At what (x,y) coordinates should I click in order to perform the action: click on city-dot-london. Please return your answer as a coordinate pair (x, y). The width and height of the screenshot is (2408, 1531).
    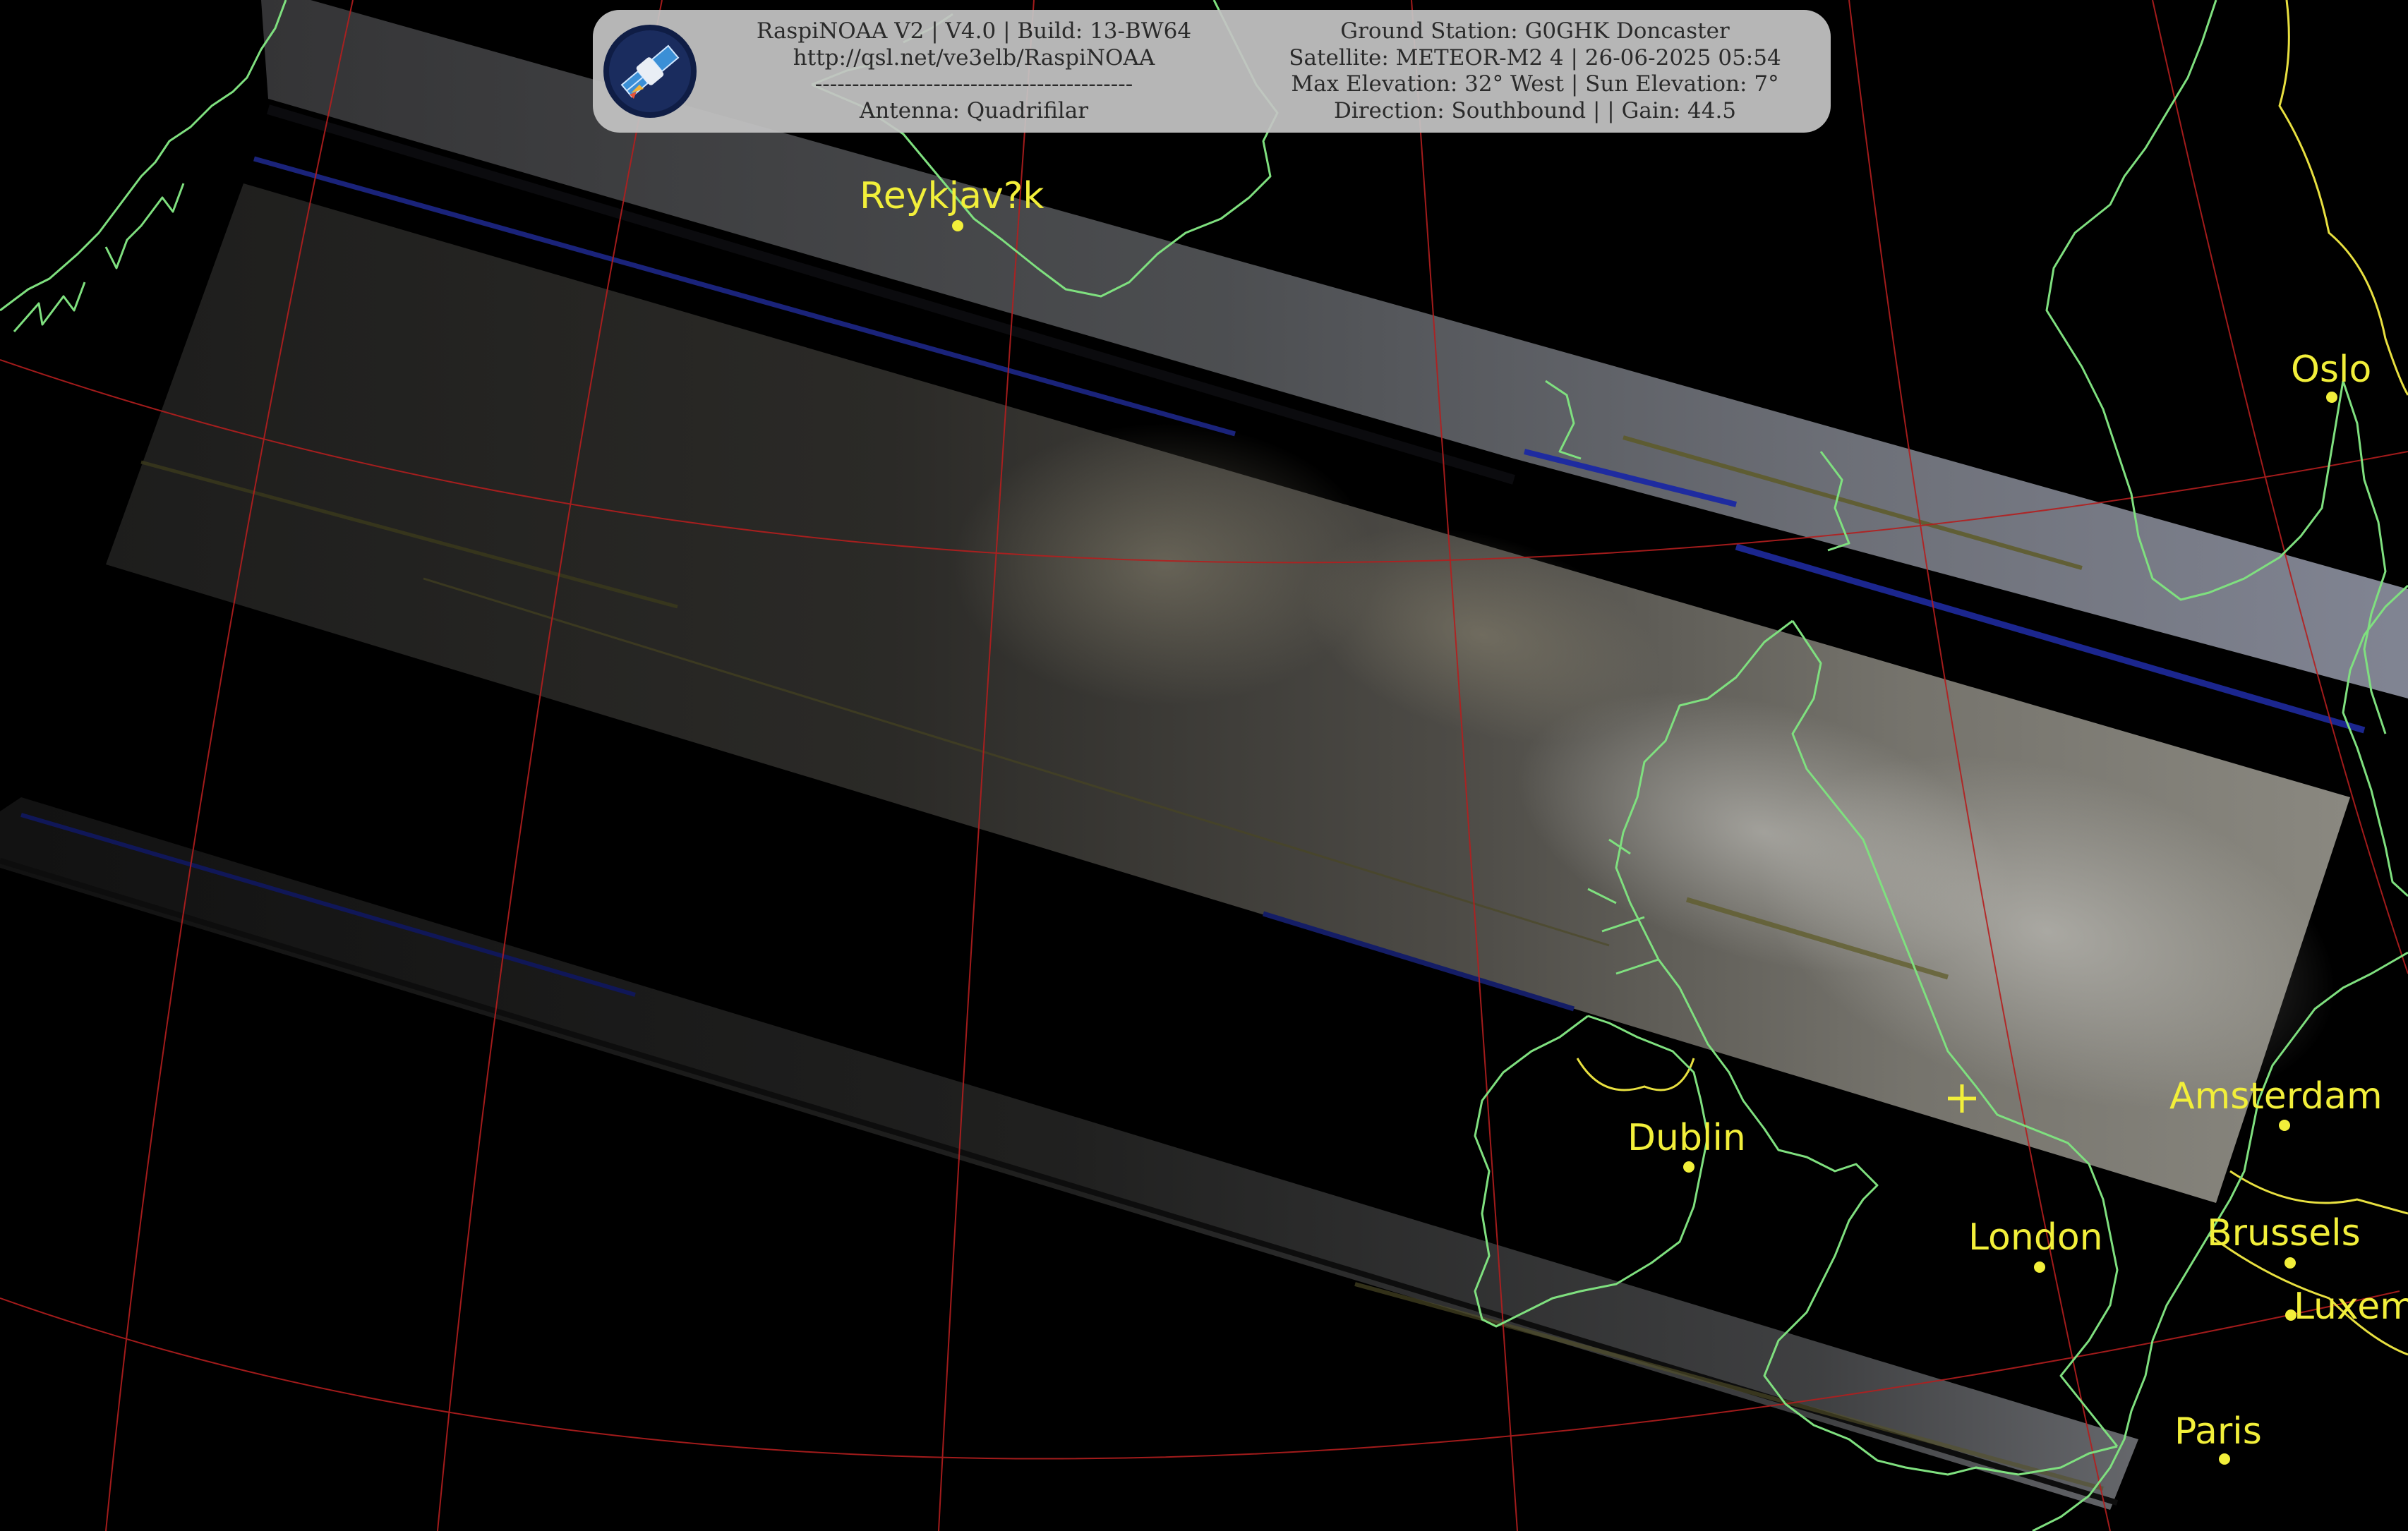
    Looking at the image, I should click on (2039, 1267).